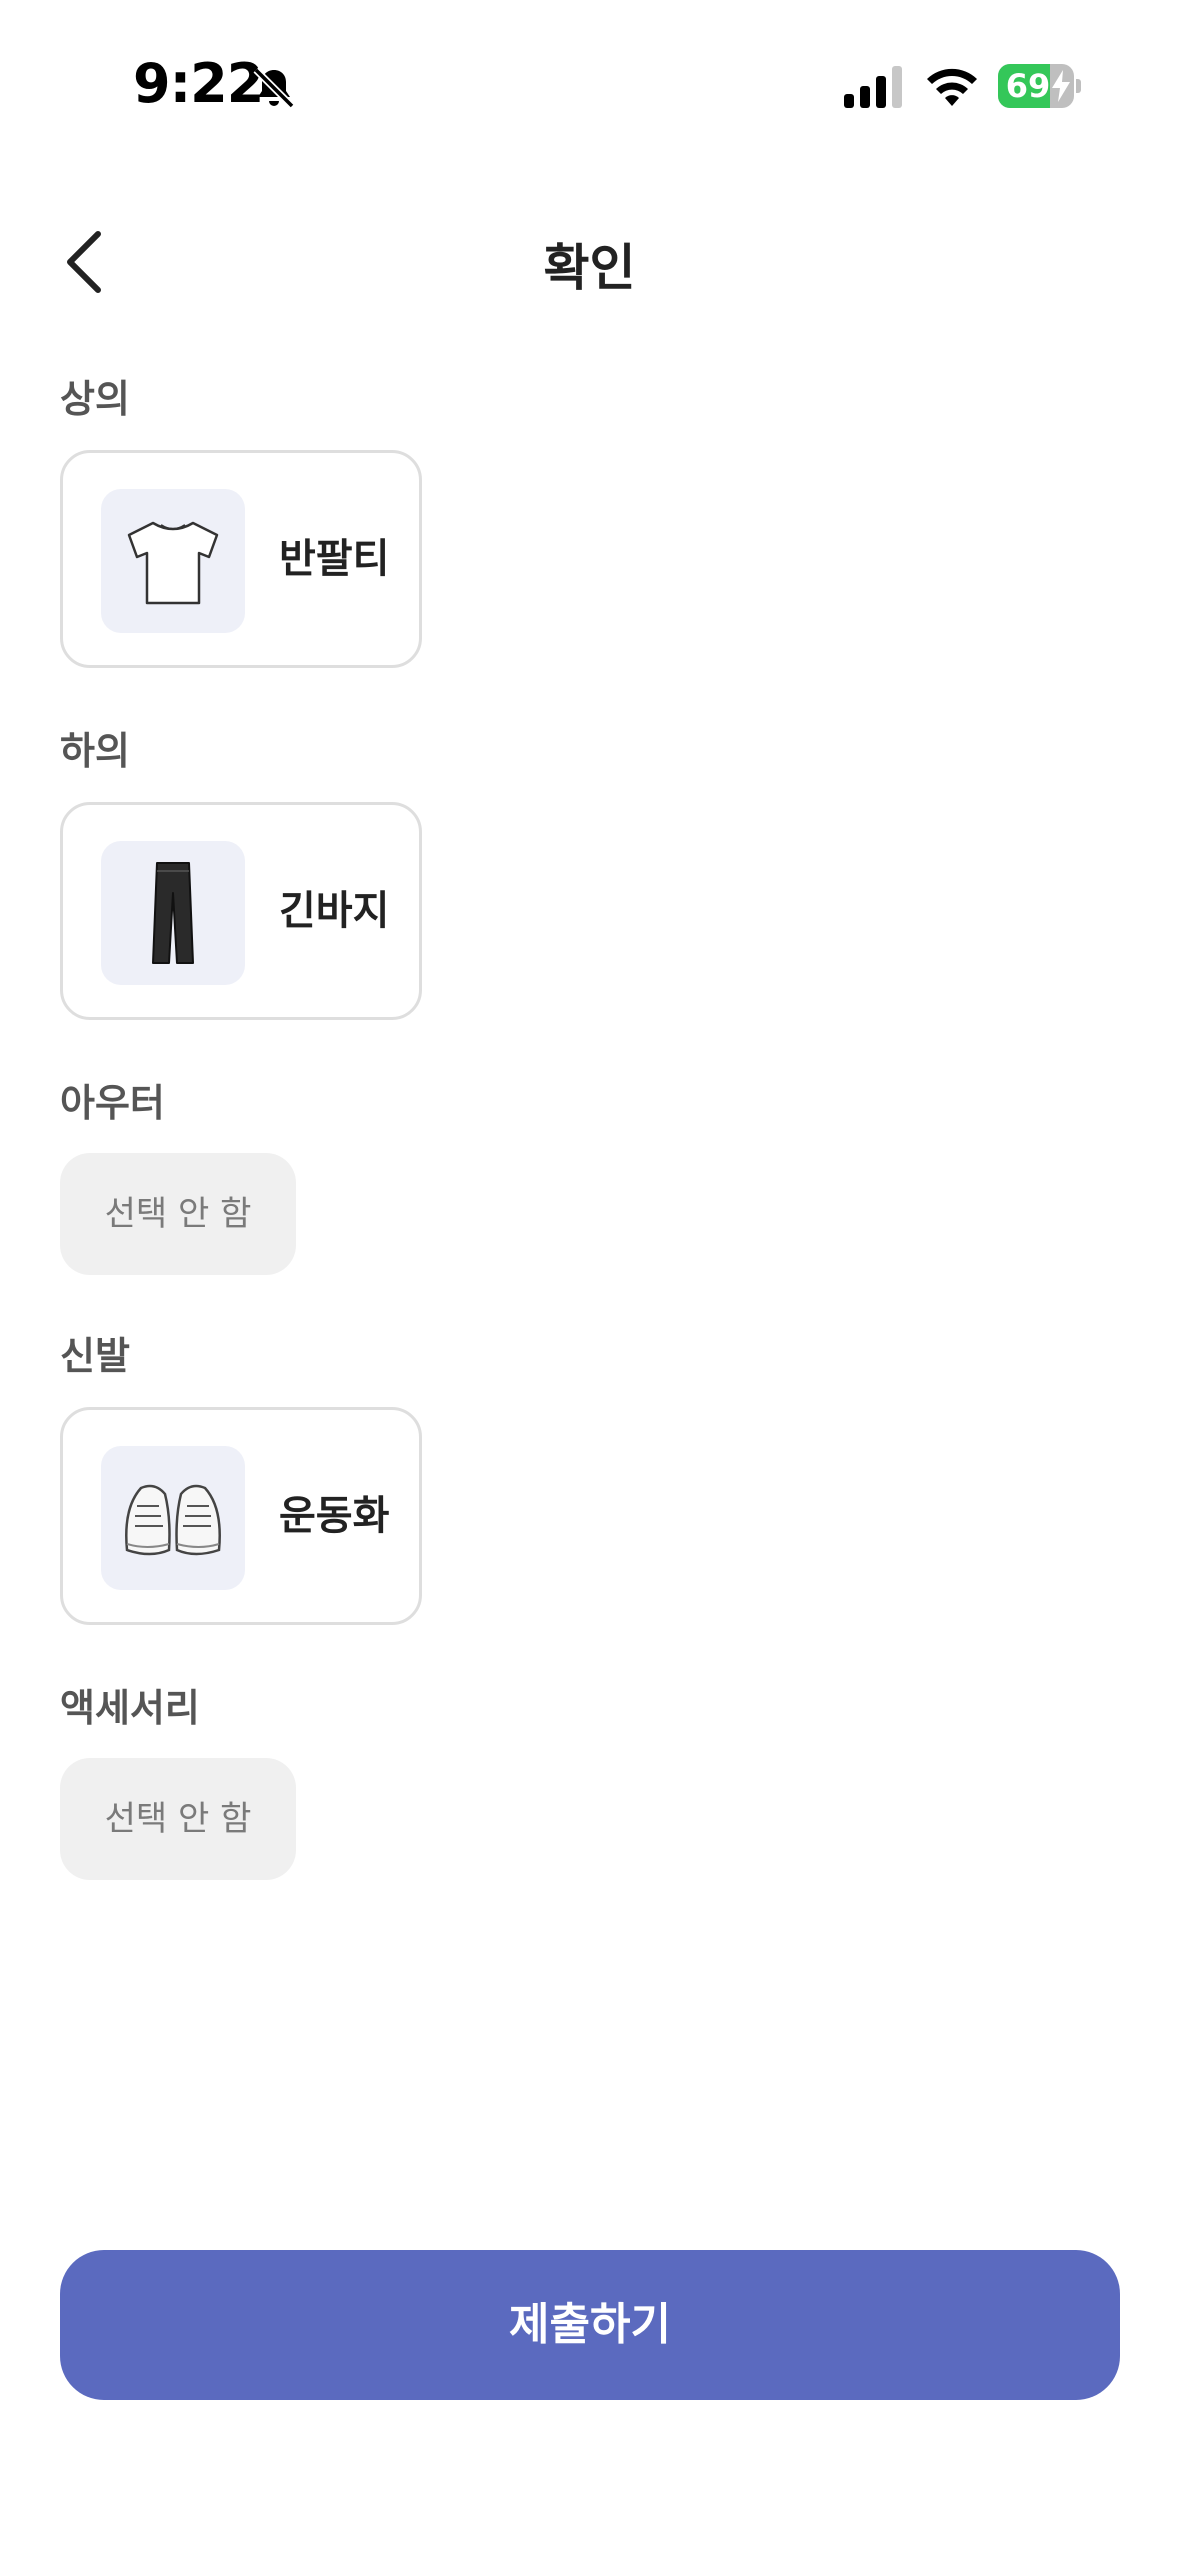  I want to click on tshirt-icon, so click(173, 563).